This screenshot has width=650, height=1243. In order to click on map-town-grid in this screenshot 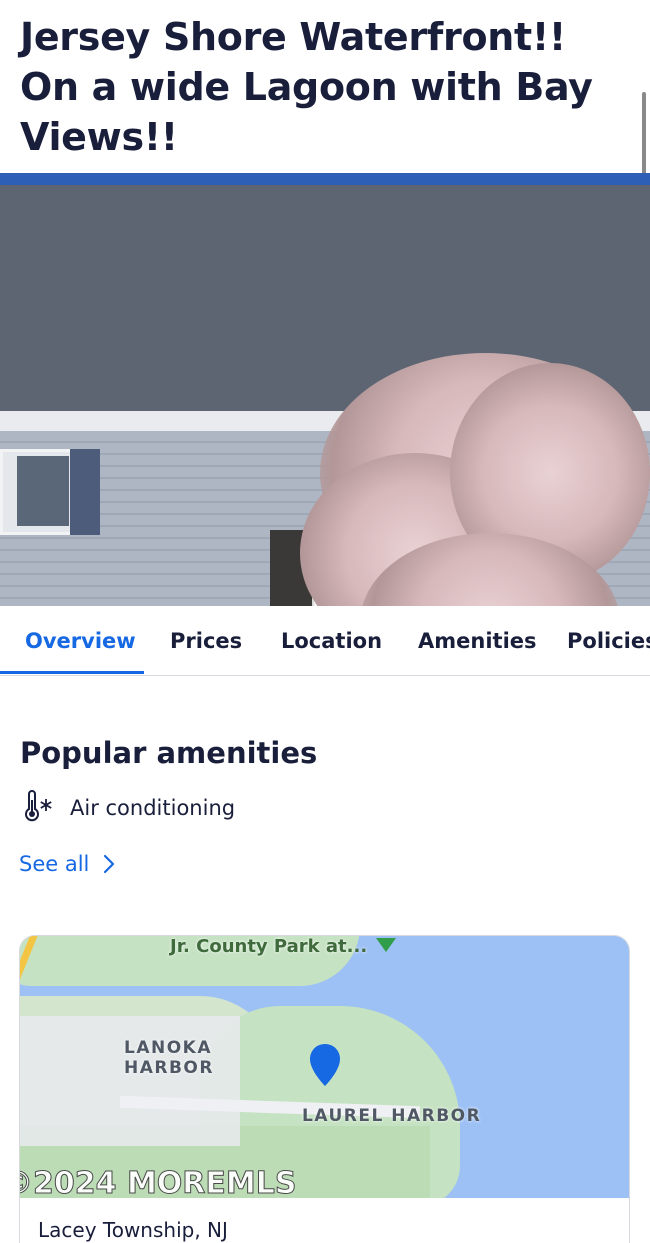, I will do `click(130, 1081)`.